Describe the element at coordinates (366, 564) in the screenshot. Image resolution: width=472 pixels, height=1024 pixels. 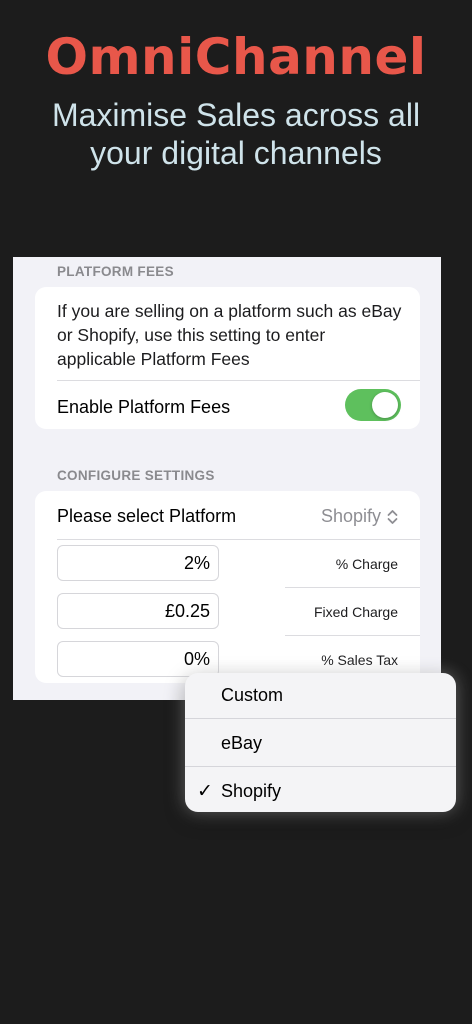
I see `percent-charge-label: % Charge` at that location.